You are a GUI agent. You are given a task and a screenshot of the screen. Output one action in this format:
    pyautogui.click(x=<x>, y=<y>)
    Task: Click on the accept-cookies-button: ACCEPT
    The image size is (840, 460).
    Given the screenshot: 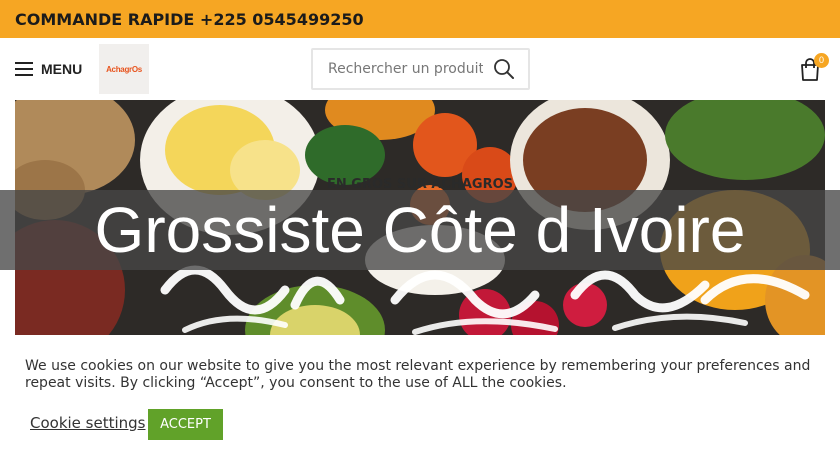 What is the action you would take?
    pyautogui.click(x=185, y=424)
    